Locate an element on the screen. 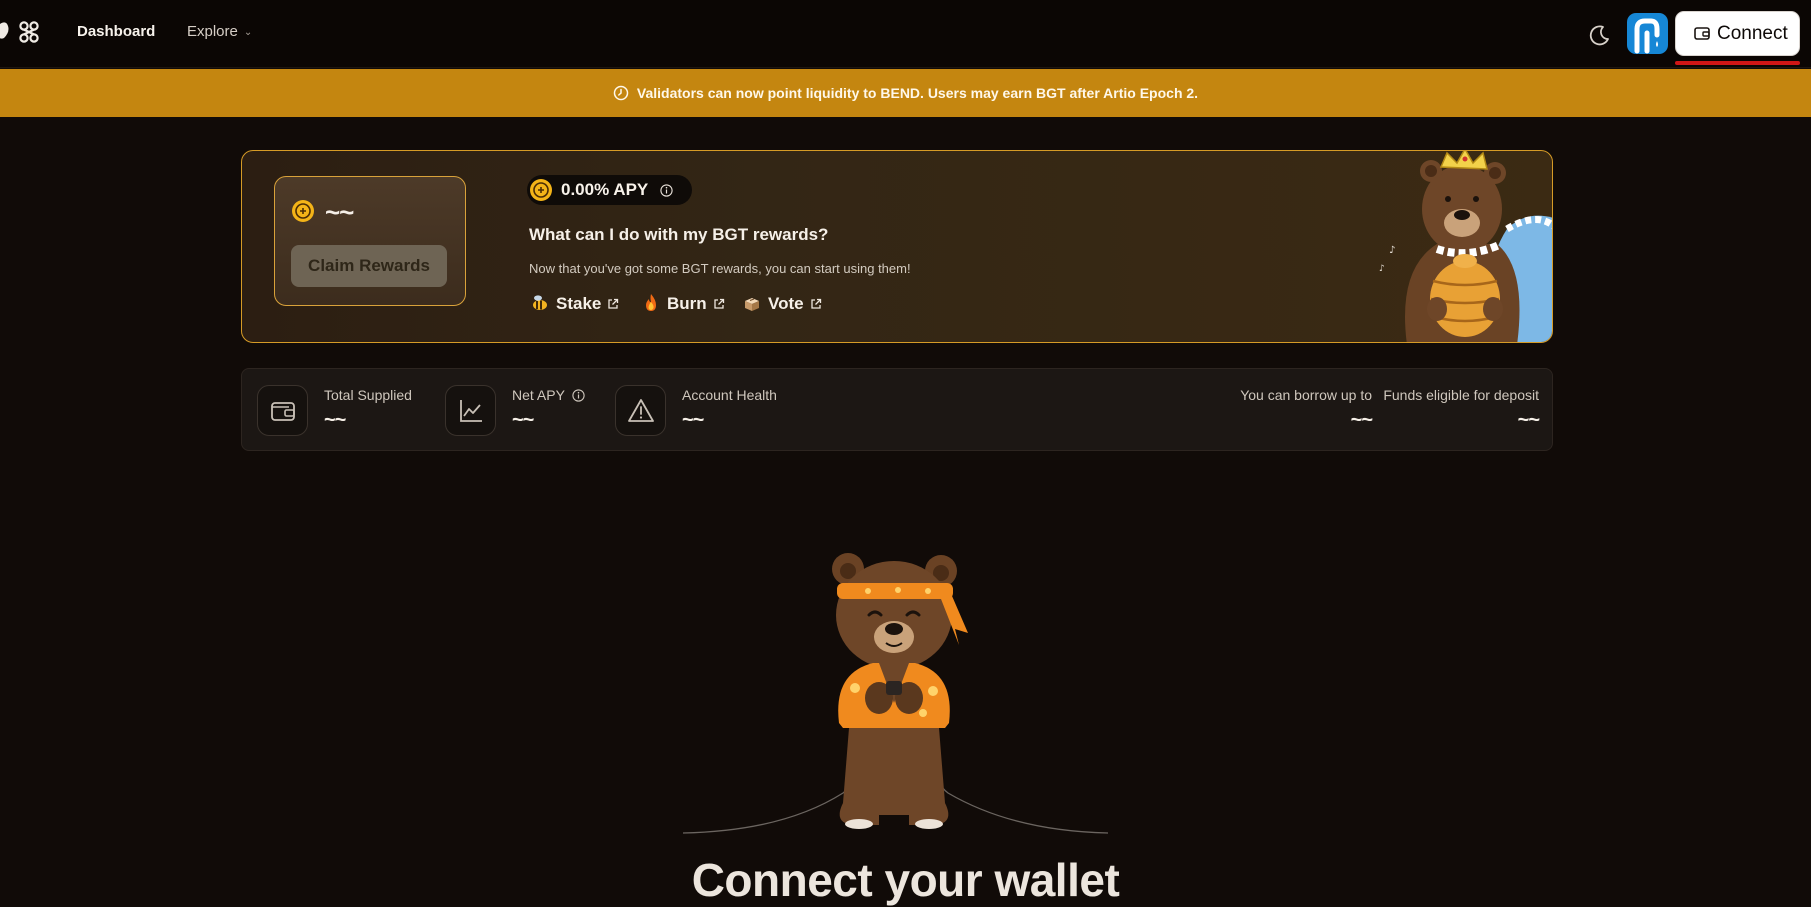 The width and height of the screenshot is (1811, 907). bear-plug-illustration is located at coordinates (895, 693).